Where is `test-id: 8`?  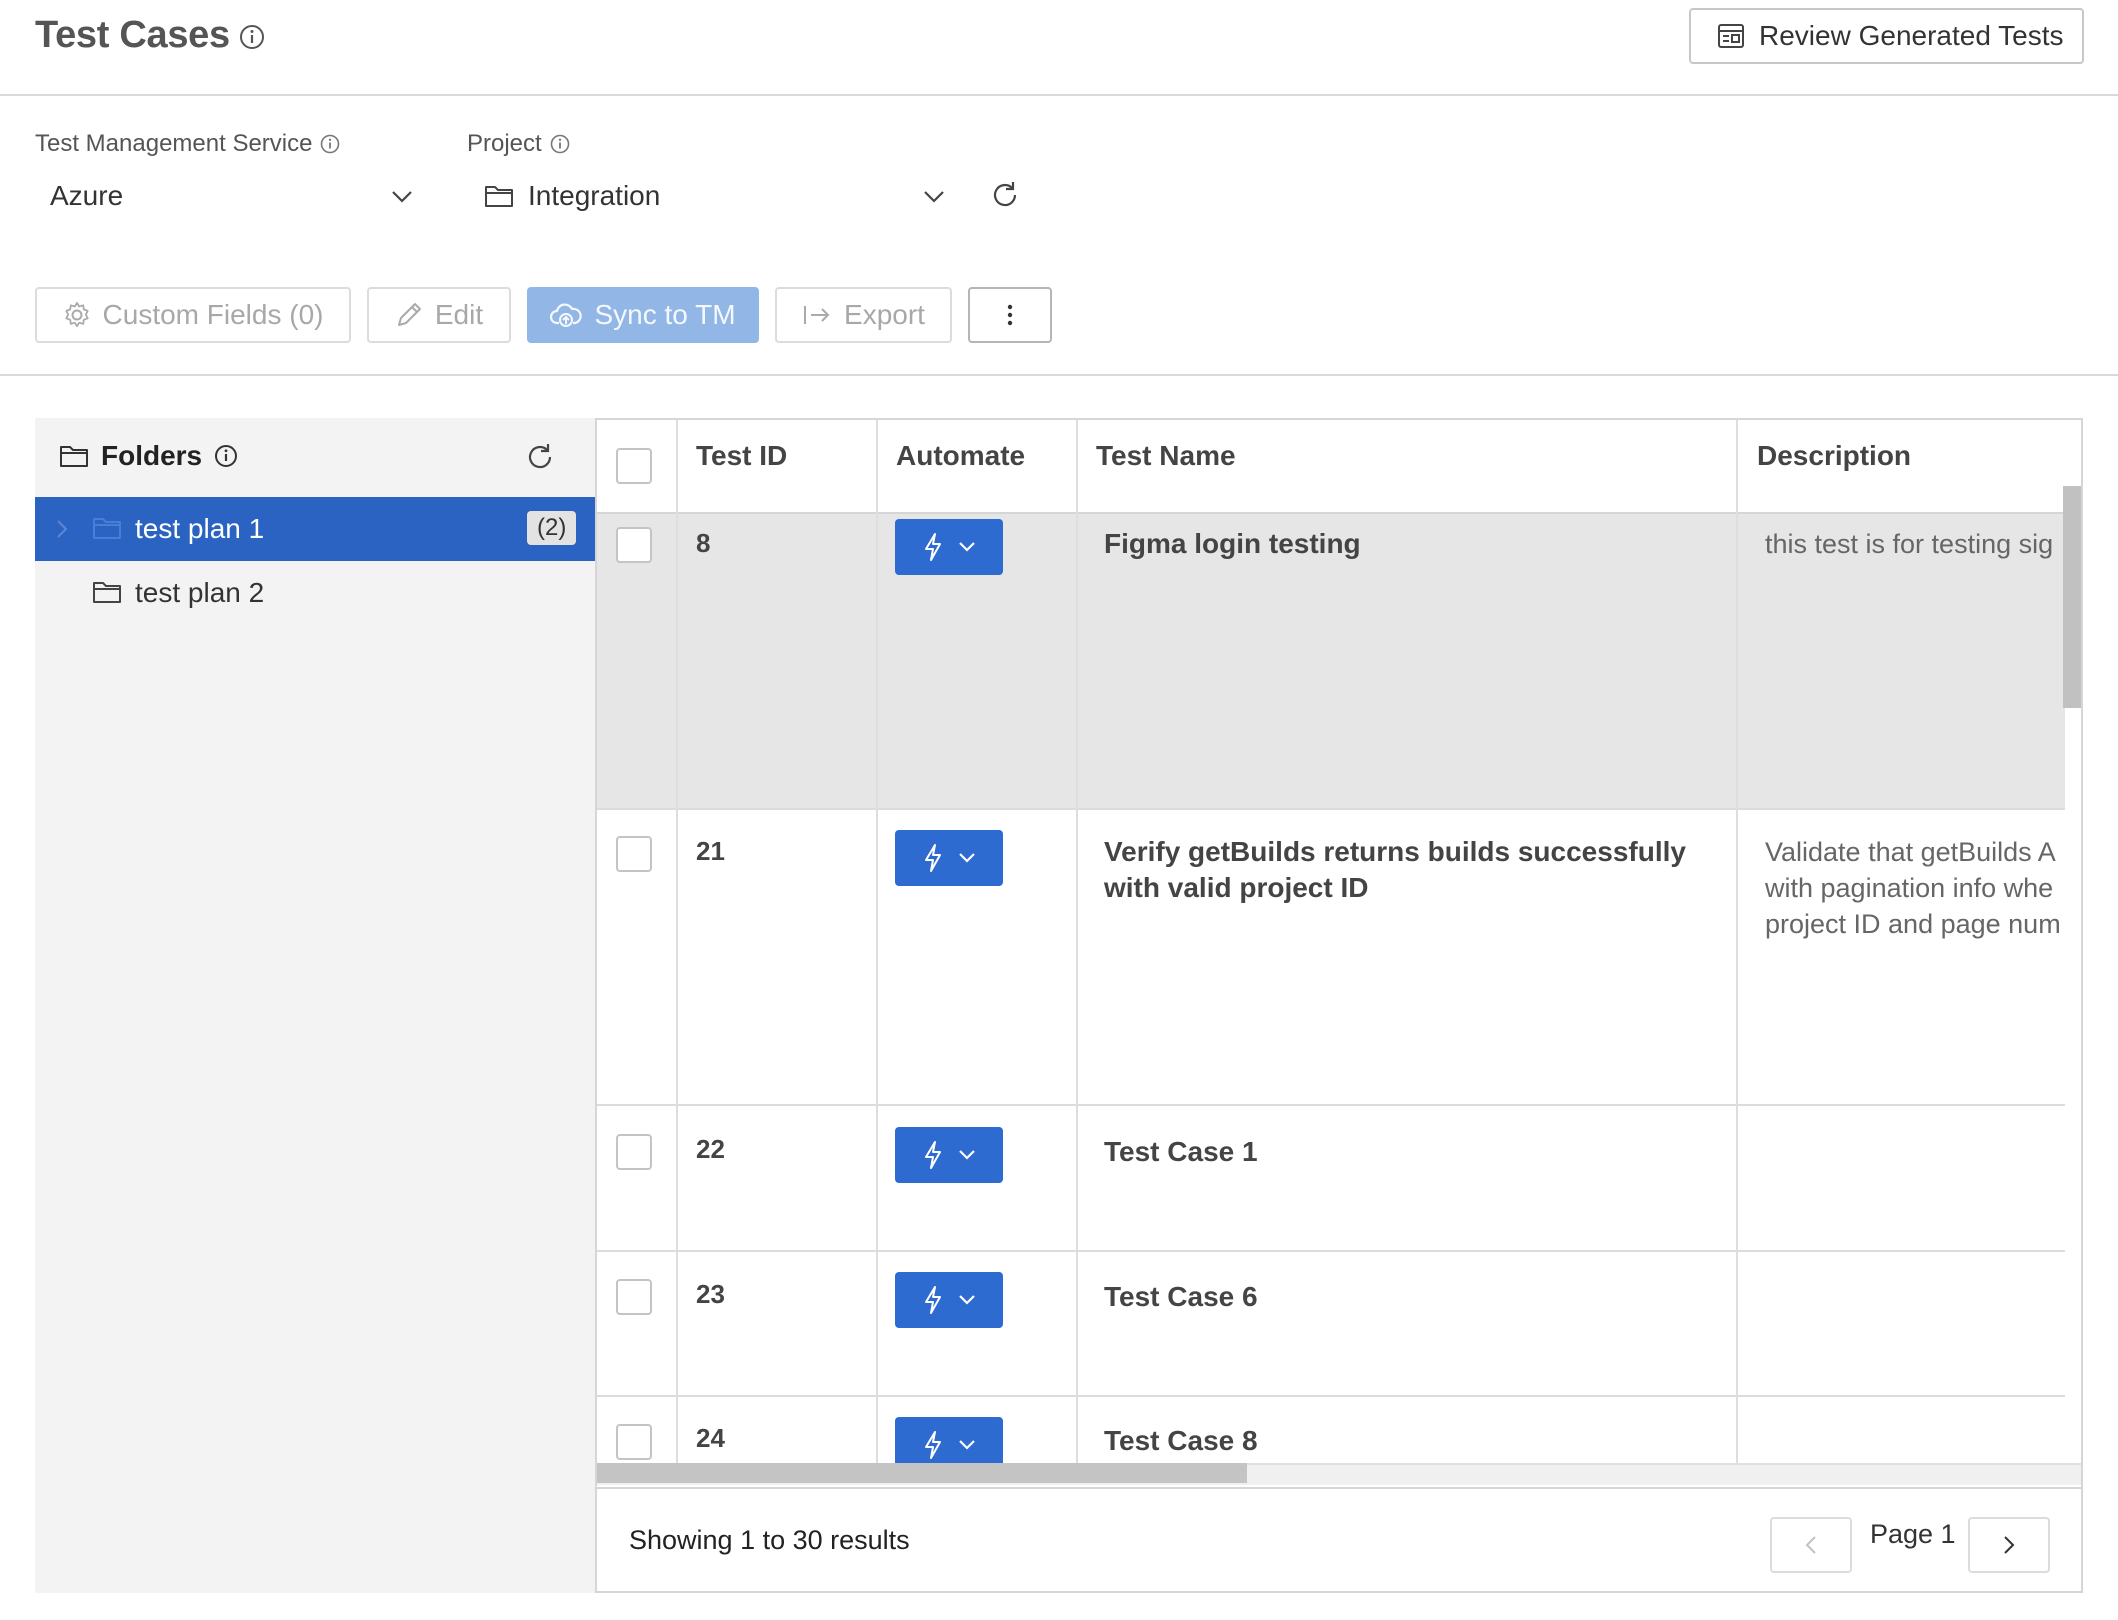 test-id: 8 is located at coordinates (703, 543).